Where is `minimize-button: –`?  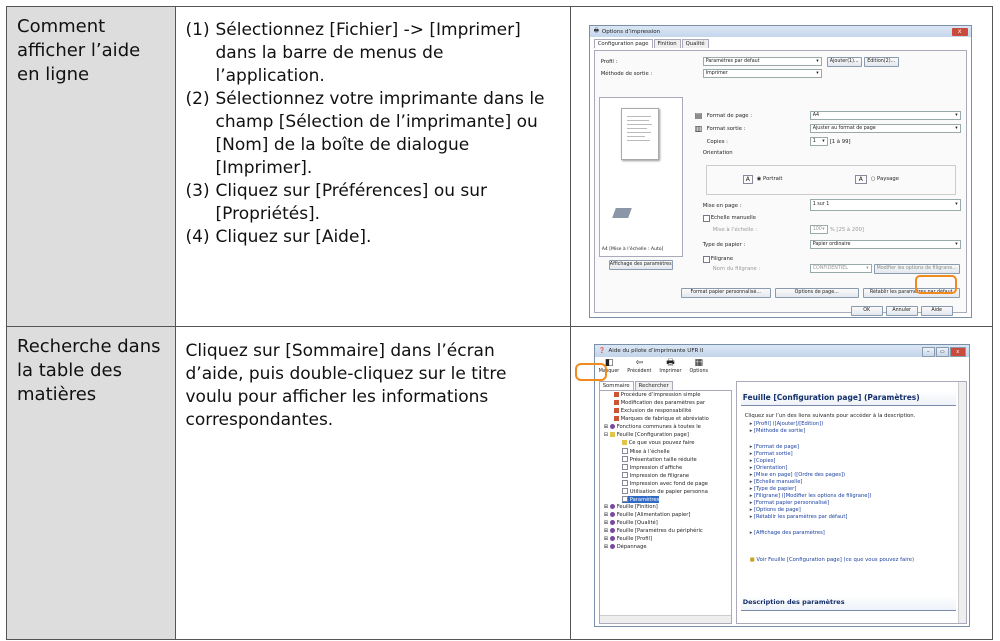
minimize-button: – is located at coordinates (928, 352).